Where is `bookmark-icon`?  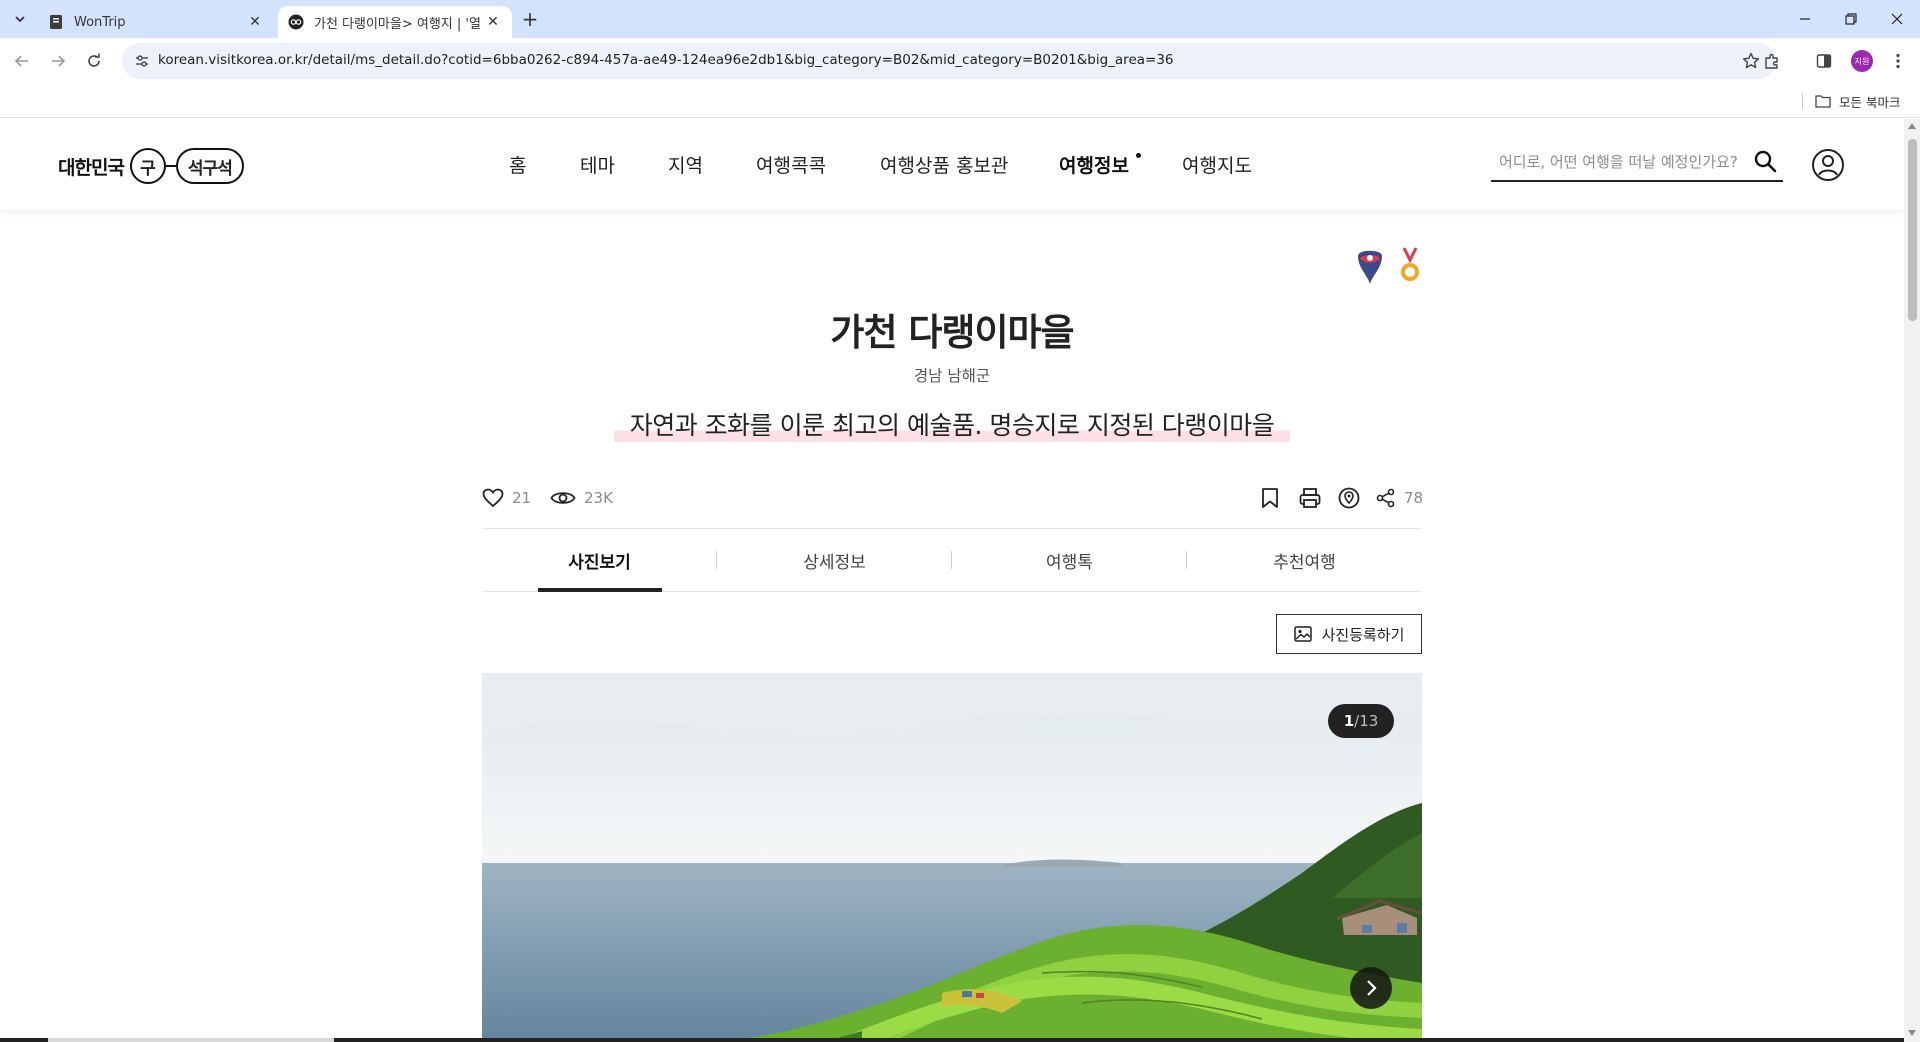 bookmark-icon is located at coordinates (1270, 498).